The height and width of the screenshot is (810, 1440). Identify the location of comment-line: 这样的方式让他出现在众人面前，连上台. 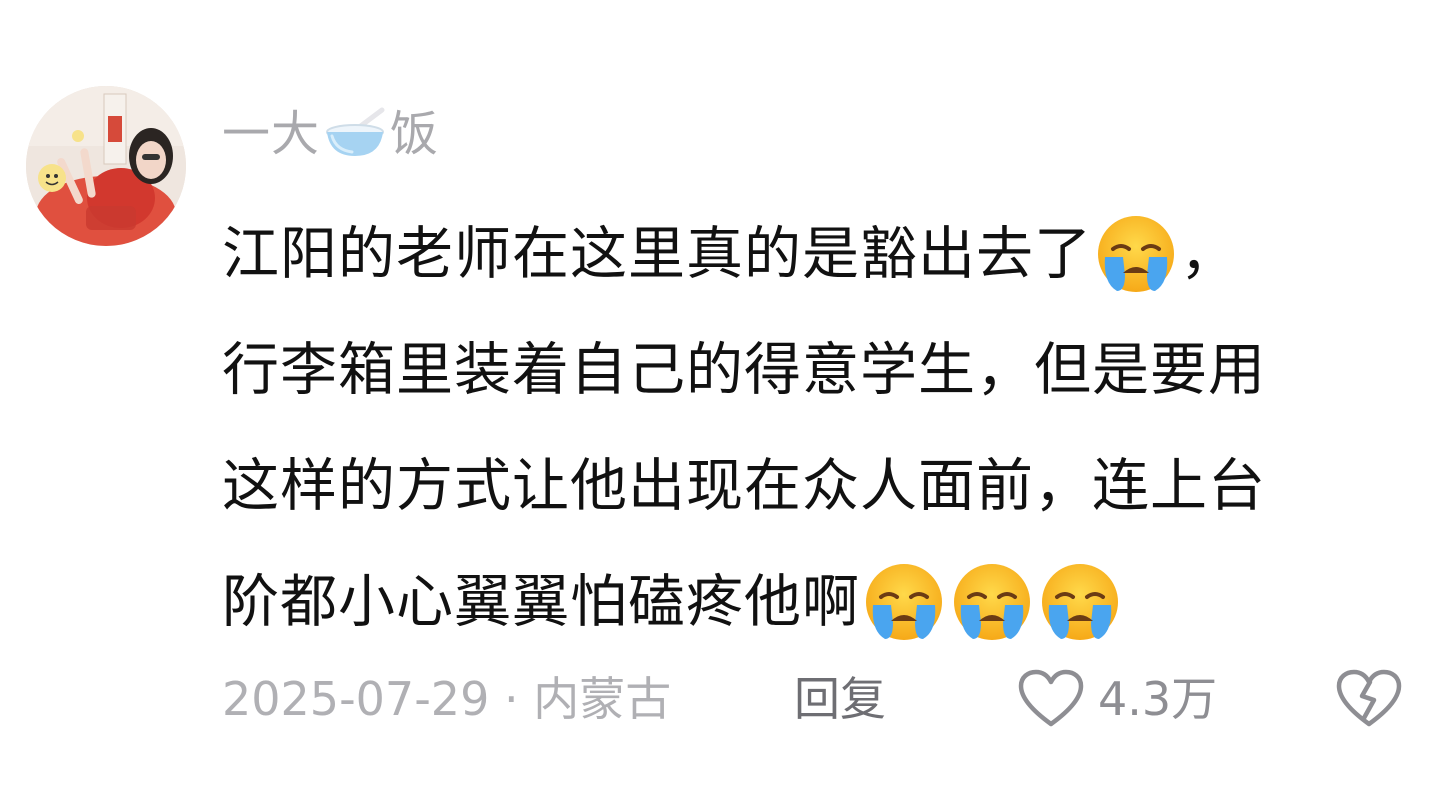
(817, 486).